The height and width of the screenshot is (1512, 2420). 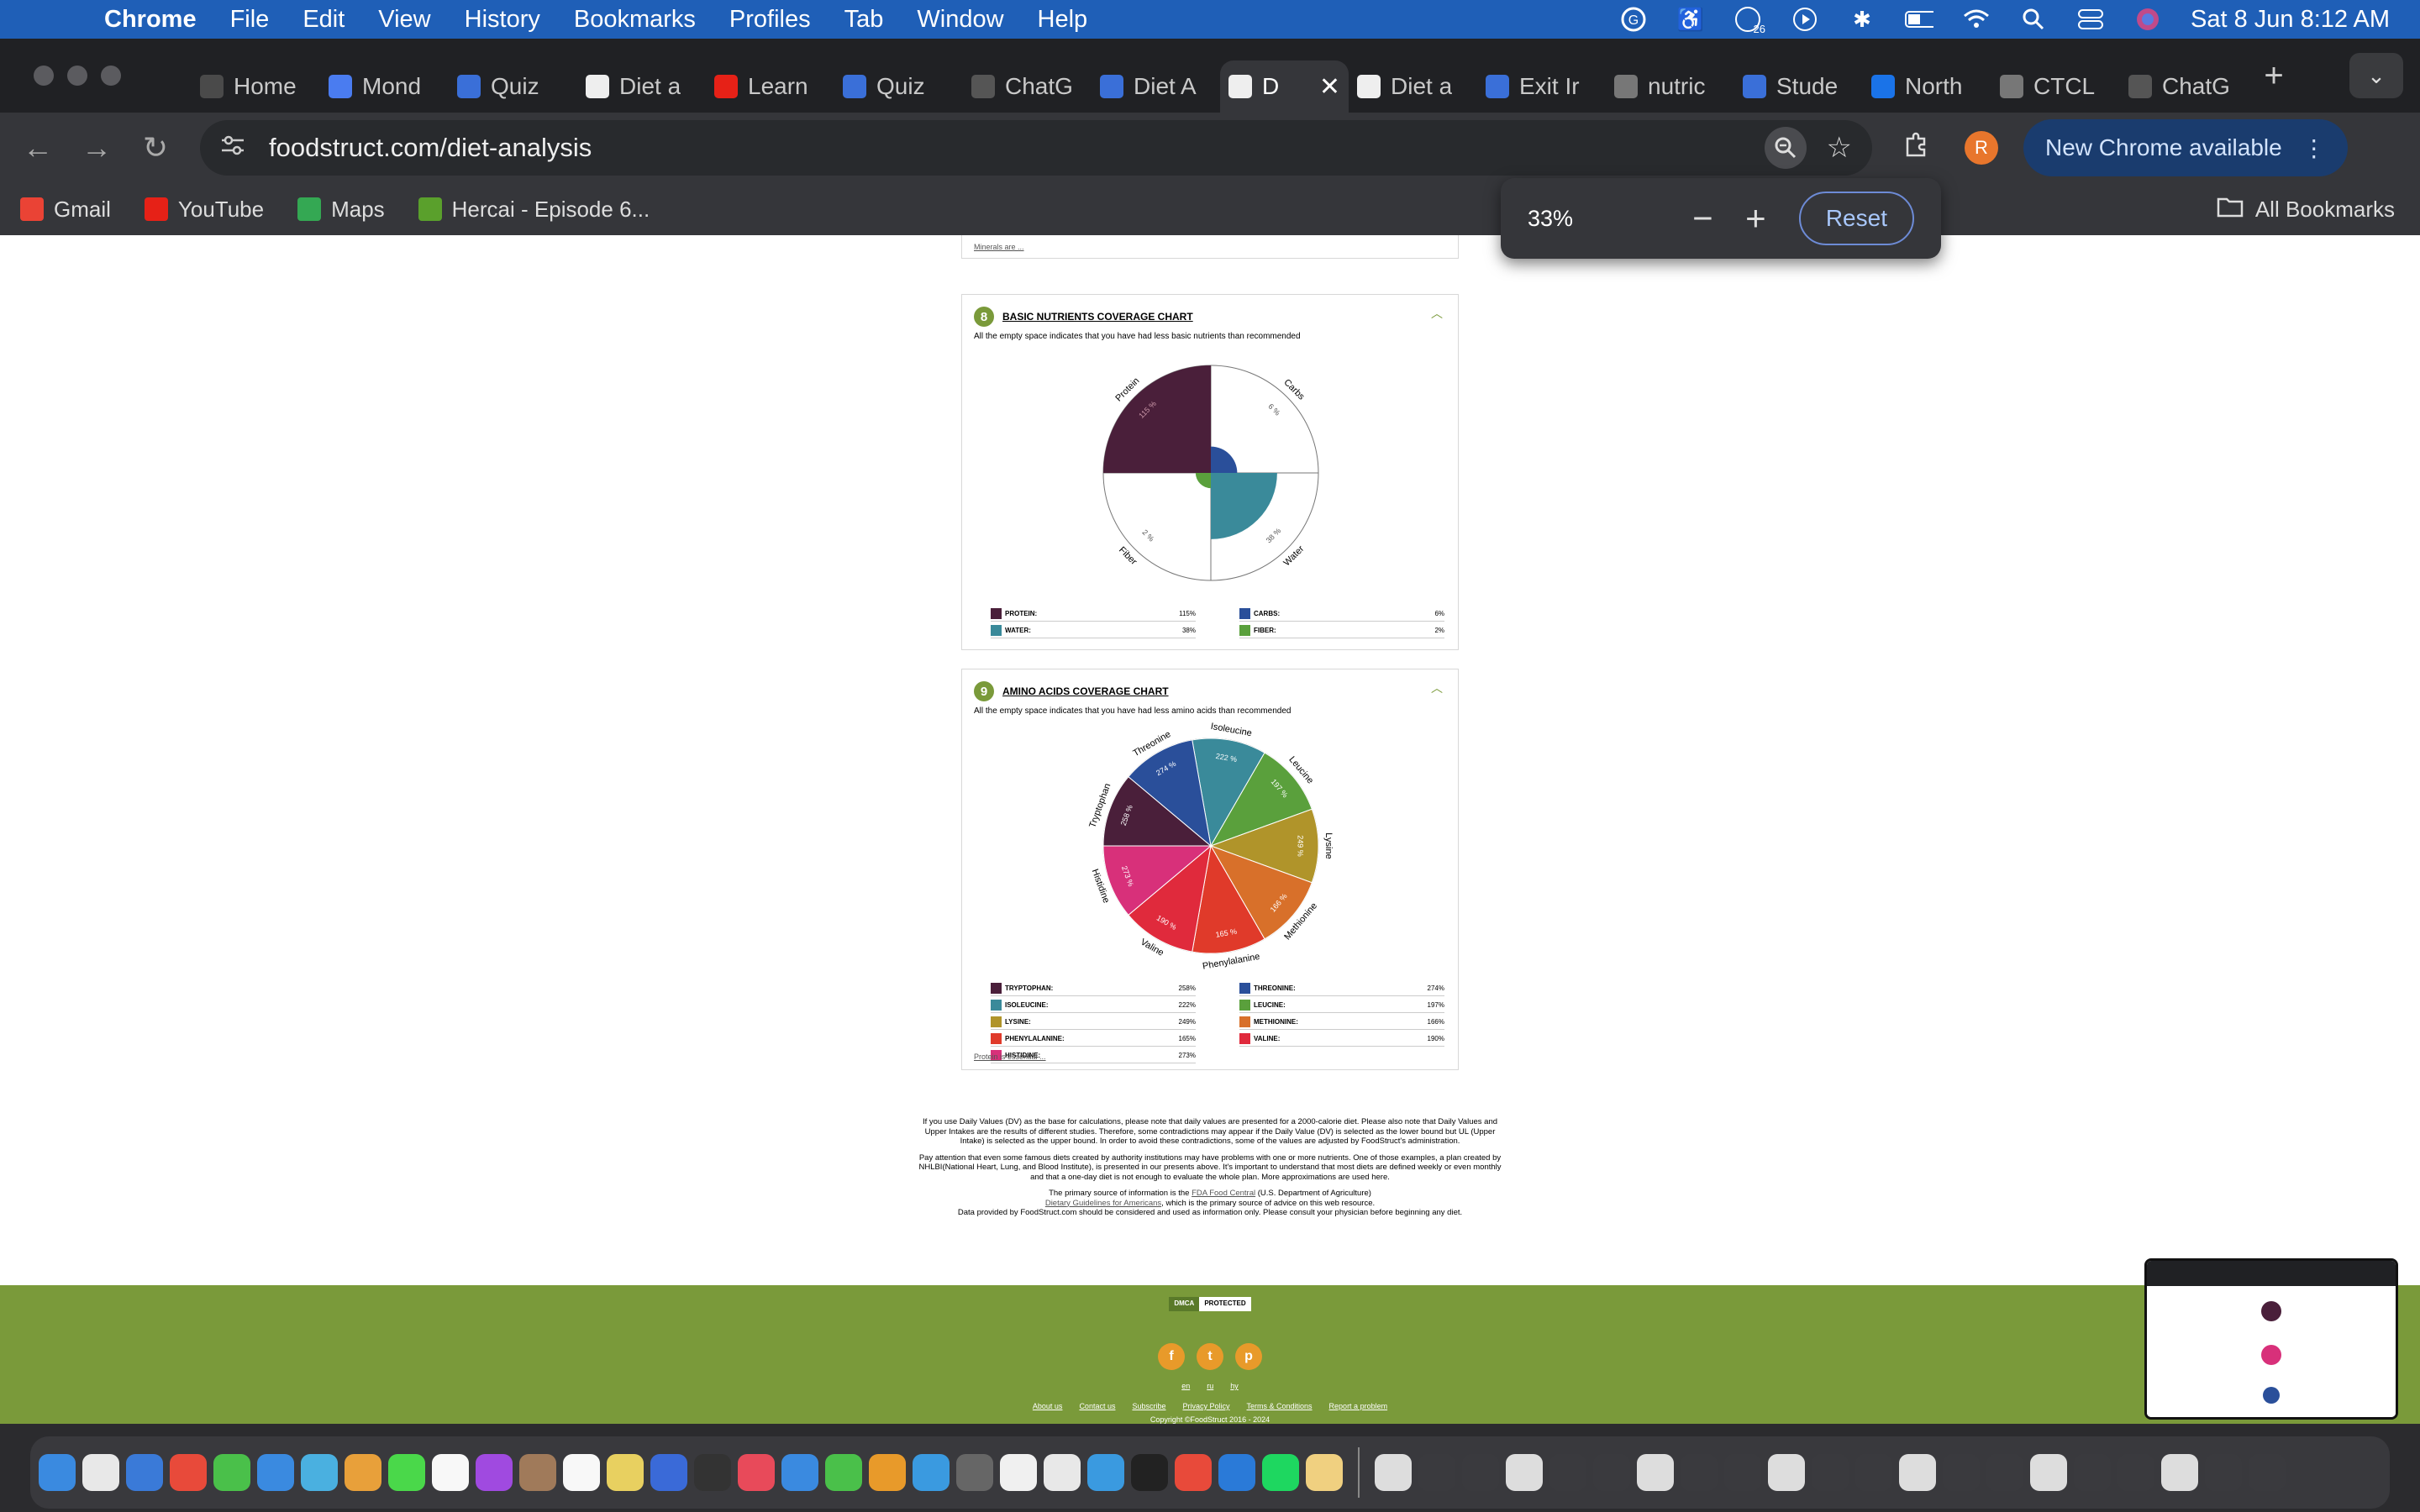 I want to click on contact-us-link: Contact us, so click(x=1097, y=1406).